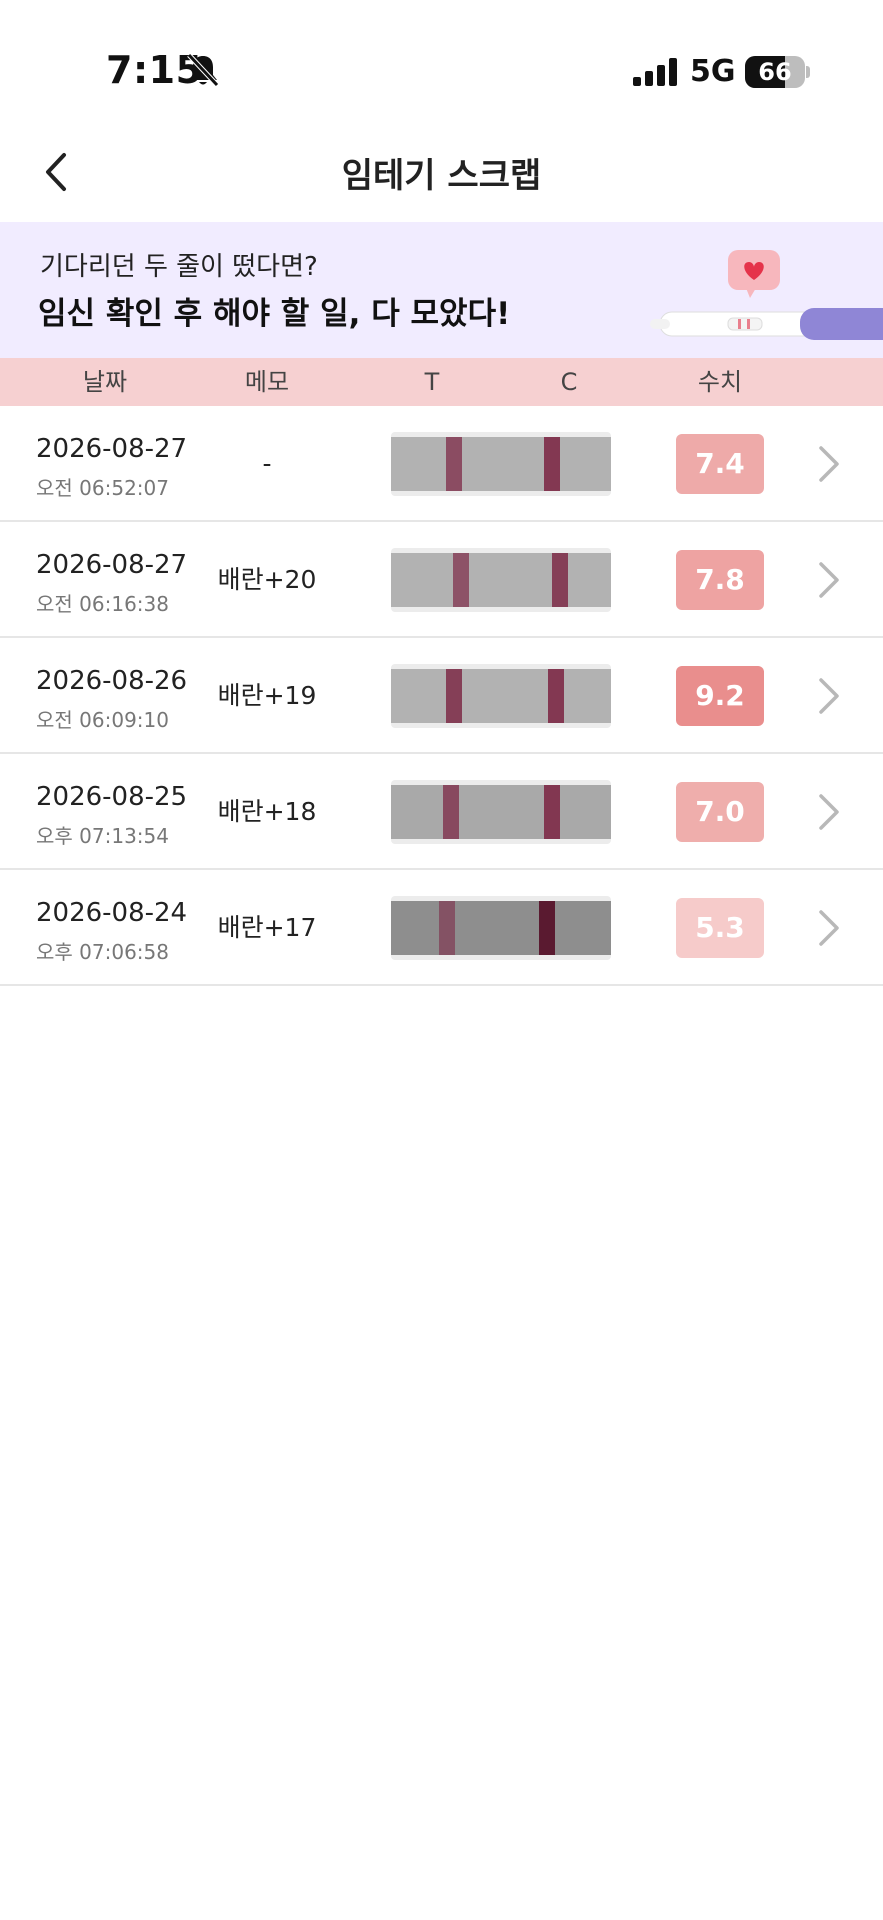  Describe the element at coordinates (102, 604) in the screenshot. I see `row-time: 오전 06:16:38` at that location.